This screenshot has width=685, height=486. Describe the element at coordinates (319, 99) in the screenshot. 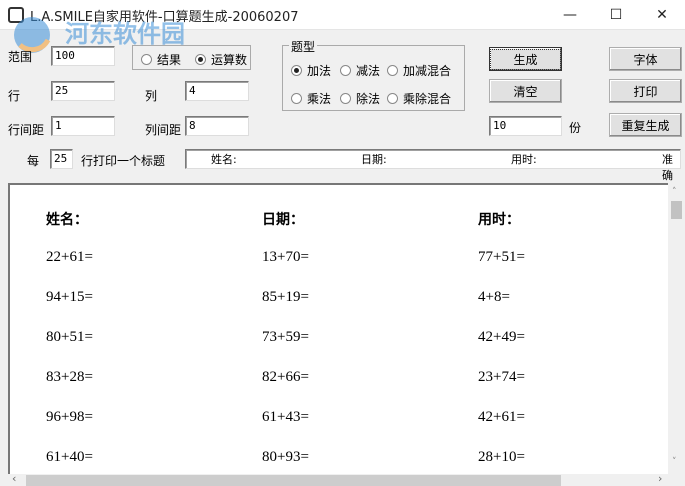

I see `radio-label: 乘法` at that location.